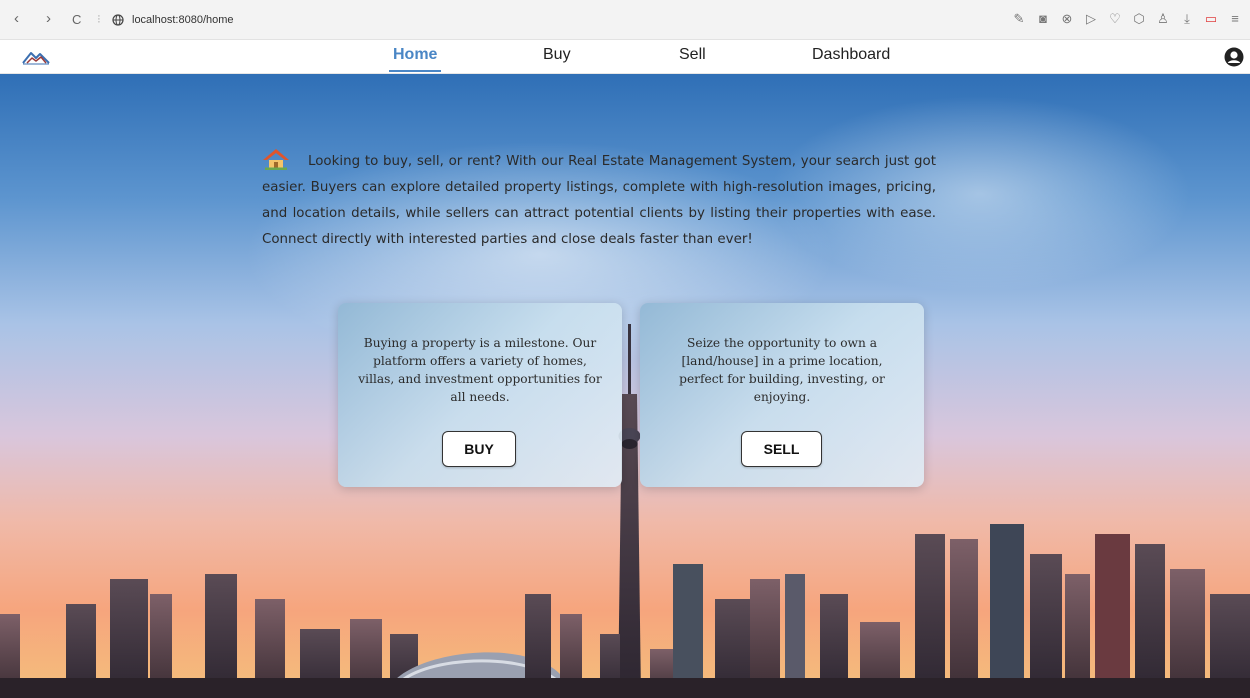  Describe the element at coordinates (1067, 19) in the screenshot. I see `block-icon: ⊗` at that location.